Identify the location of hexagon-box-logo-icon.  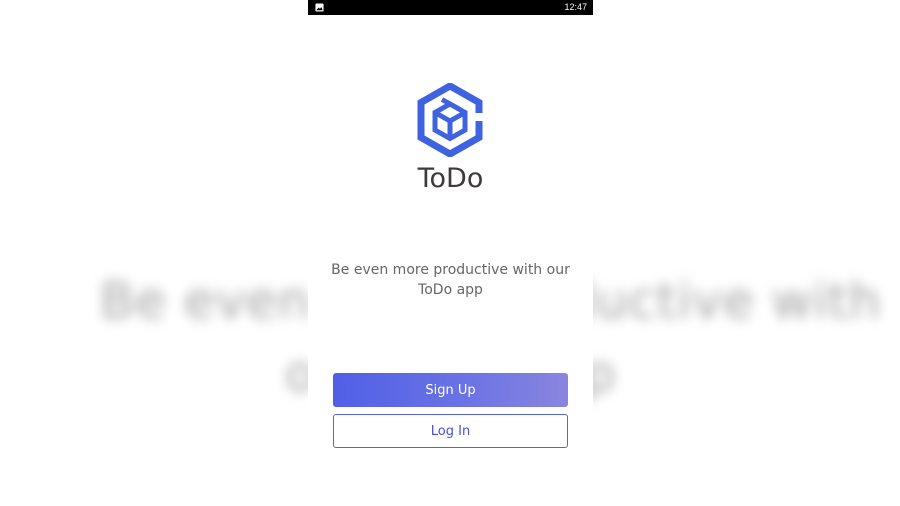
(450, 120).